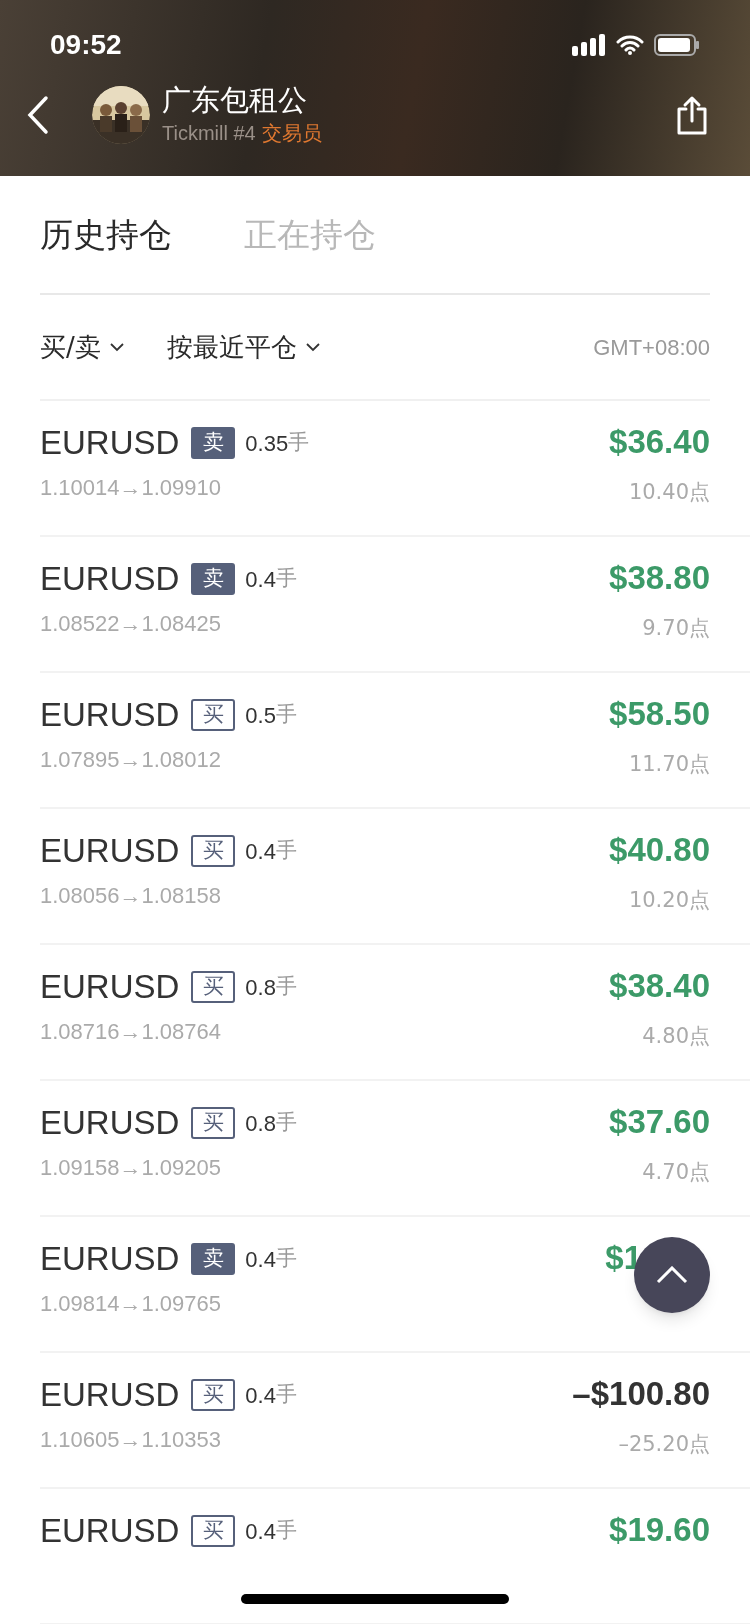 Image resolution: width=750 pixels, height=1624 pixels. What do you see at coordinates (630, 45) in the screenshot?
I see `wifi-icon` at bounding box center [630, 45].